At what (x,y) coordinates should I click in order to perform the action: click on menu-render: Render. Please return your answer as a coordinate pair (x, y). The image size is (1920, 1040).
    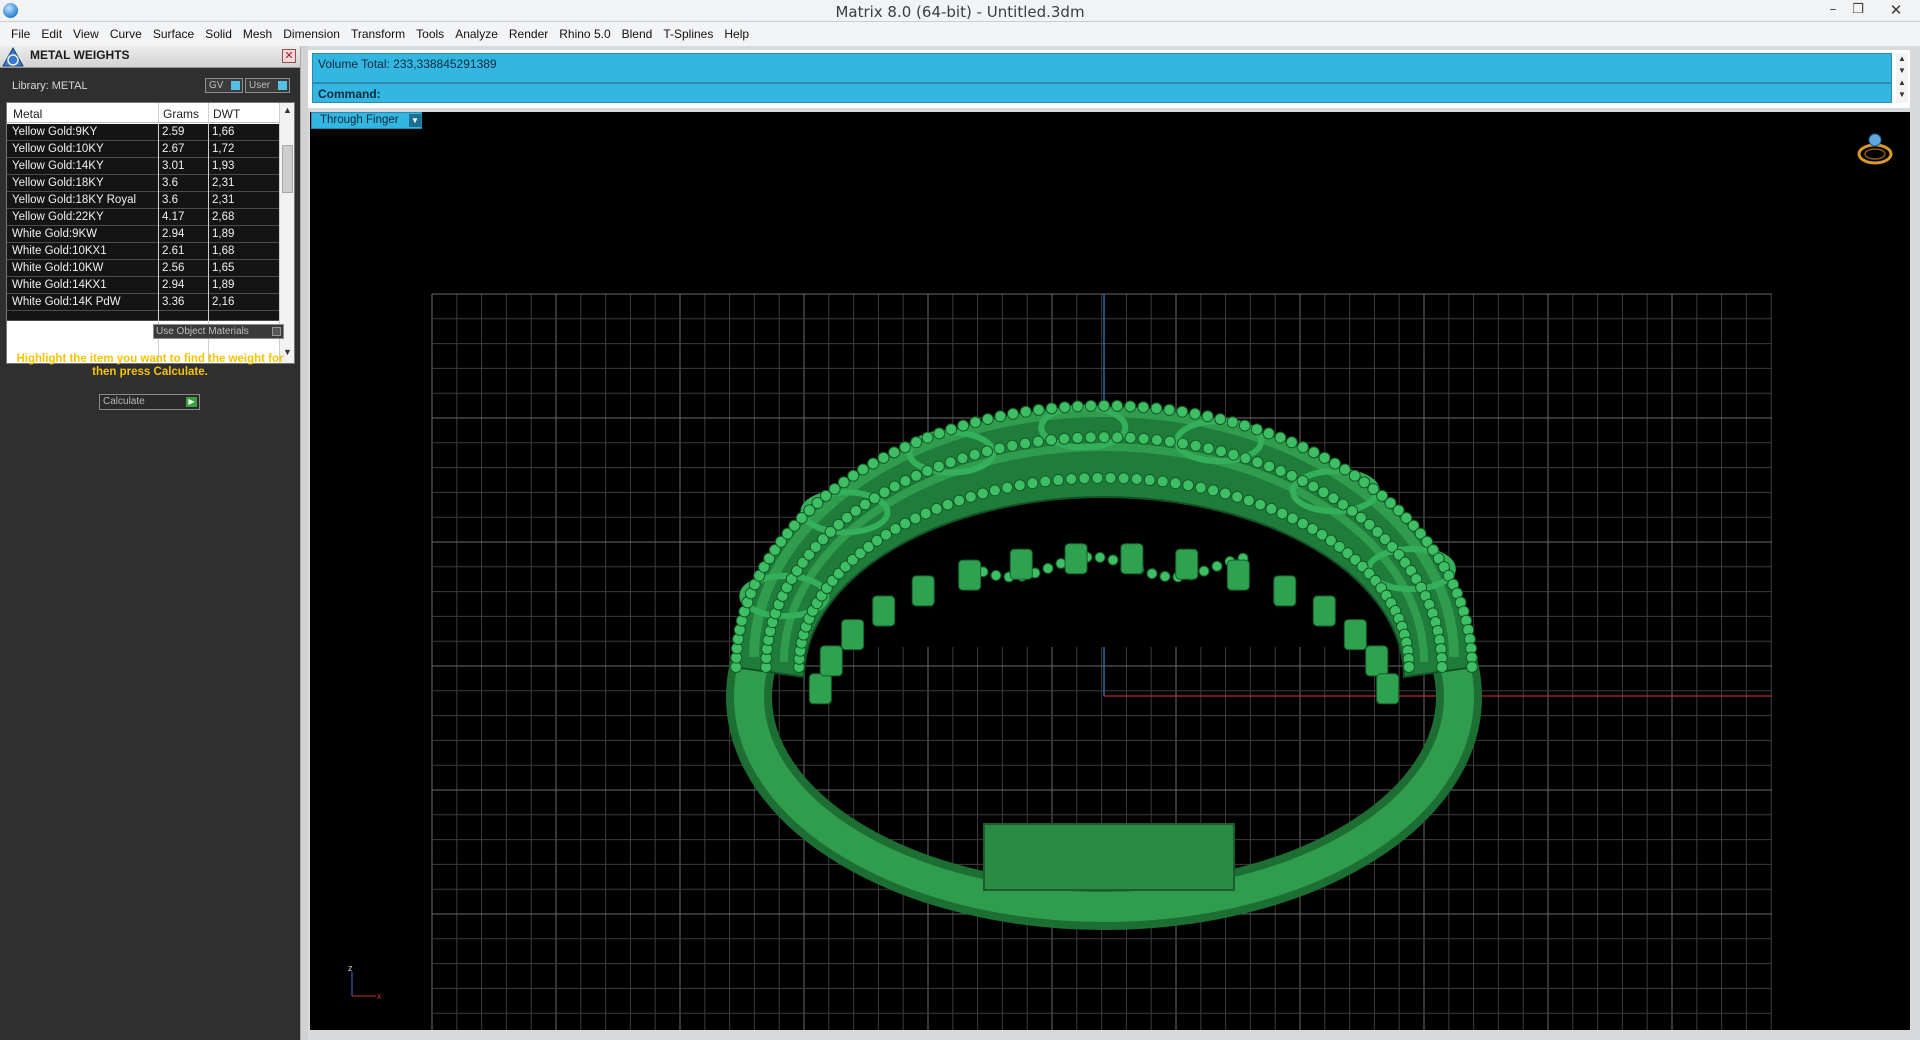
    Looking at the image, I should click on (529, 34).